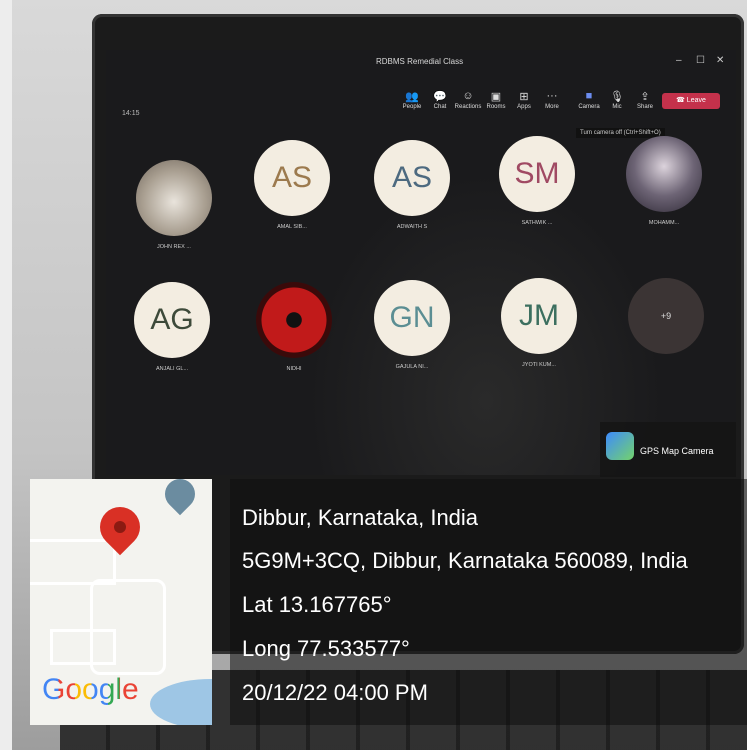 The height and width of the screenshot is (750, 747). I want to click on more-participants-count: +9, so click(666, 316).